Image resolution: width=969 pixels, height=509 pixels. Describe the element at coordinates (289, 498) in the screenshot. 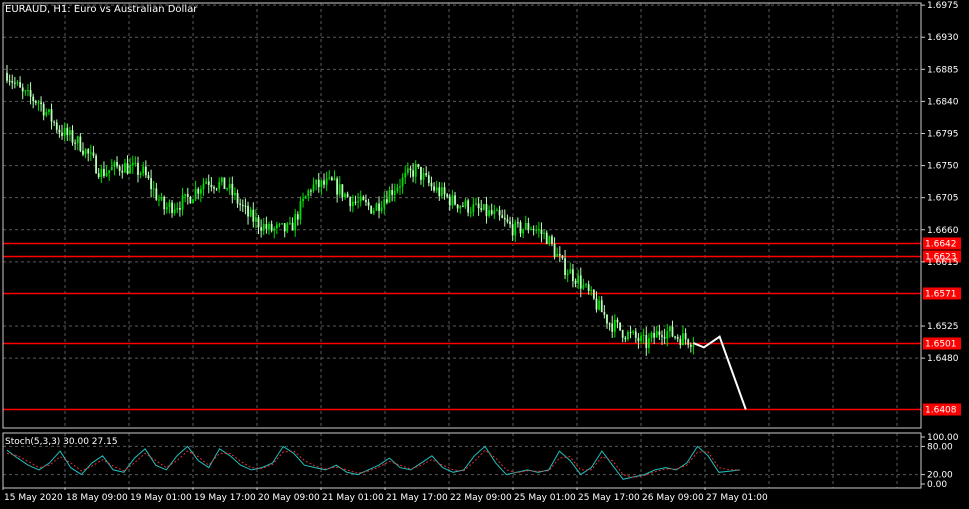

I see `time-tick-label: 20 May 09:00` at that location.